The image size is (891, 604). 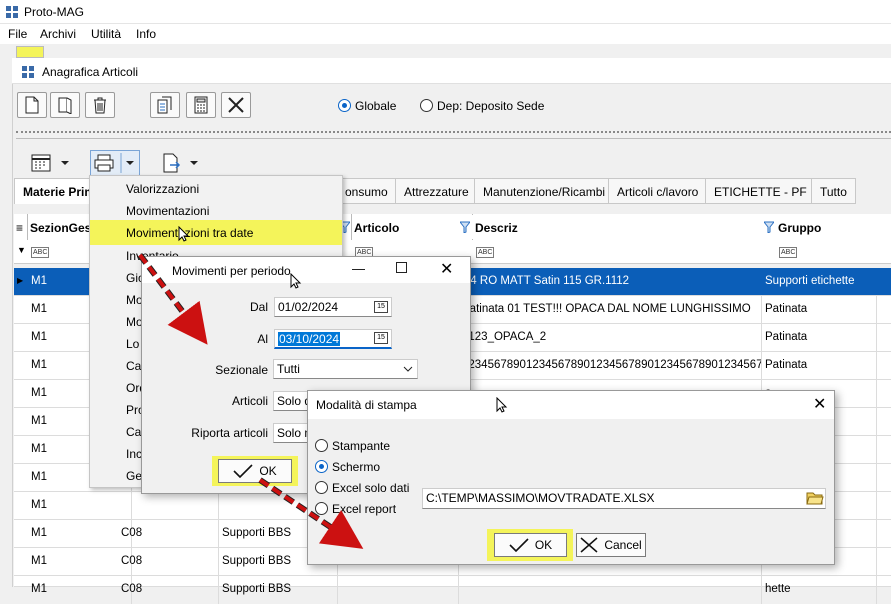 I want to click on printer-icon, so click(x=114, y=163).